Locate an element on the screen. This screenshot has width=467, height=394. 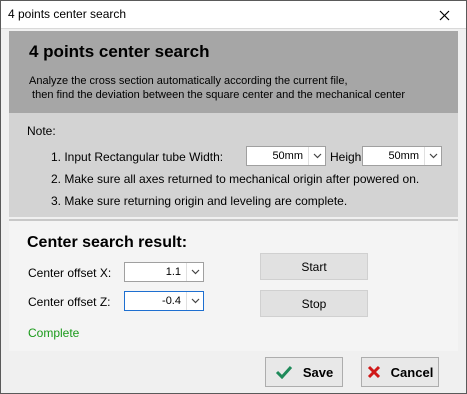
start-button: Start is located at coordinates (314, 266).